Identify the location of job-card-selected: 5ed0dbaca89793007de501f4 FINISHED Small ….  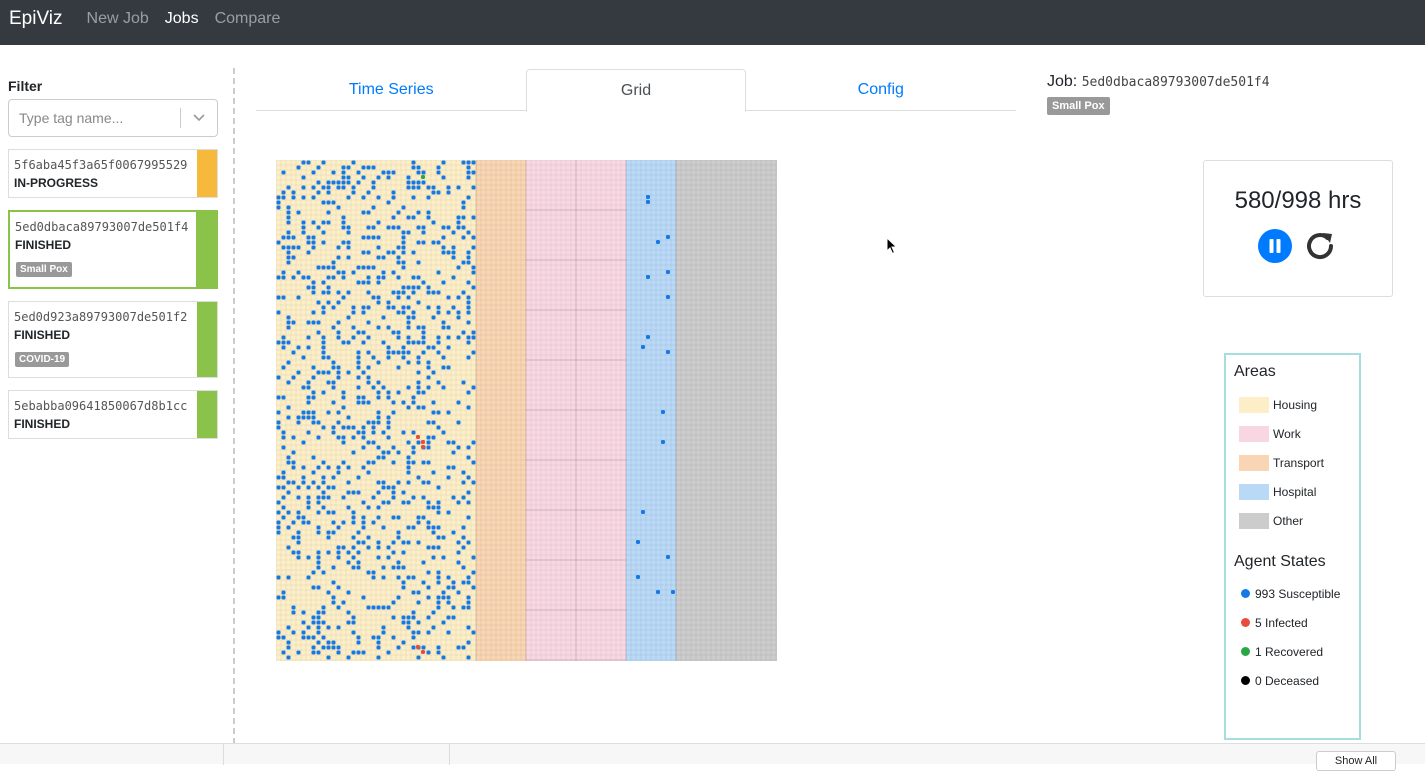
(113, 249).